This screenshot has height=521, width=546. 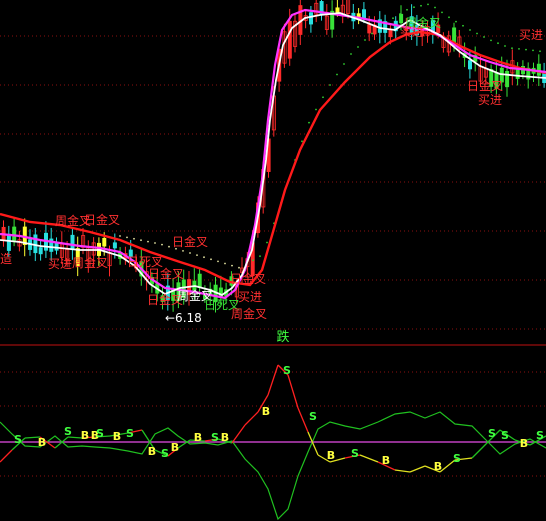 What do you see at coordinates (6, 259) in the screenshot?
I see `chart-label: 造` at bounding box center [6, 259].